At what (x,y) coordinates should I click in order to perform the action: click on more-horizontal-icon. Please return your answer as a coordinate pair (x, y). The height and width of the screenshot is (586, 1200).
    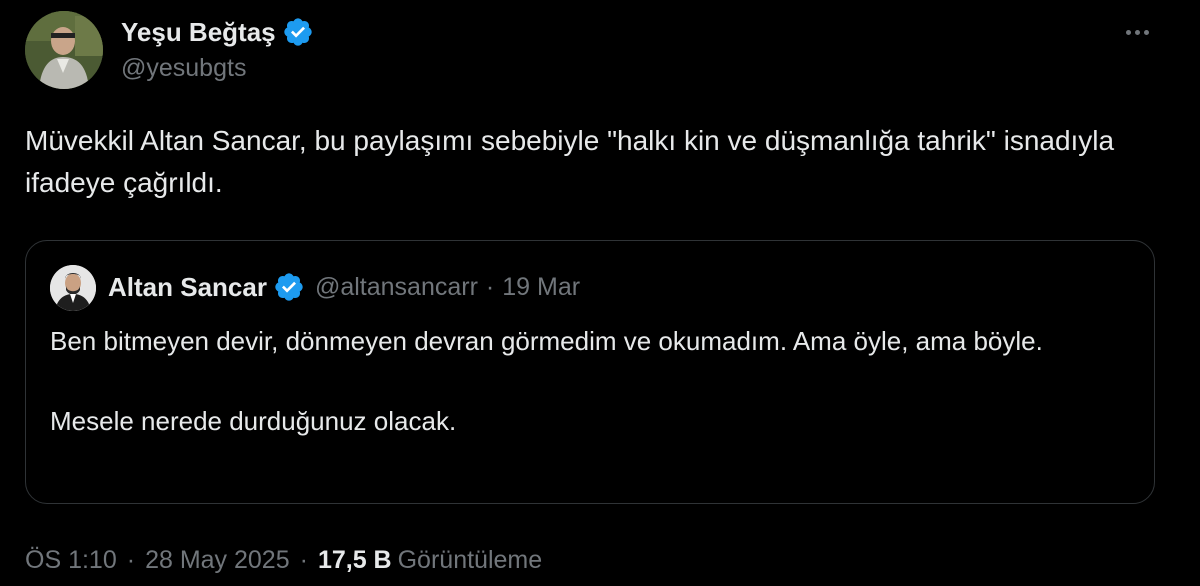
    Looking at the image, I should click on (1137, 32).